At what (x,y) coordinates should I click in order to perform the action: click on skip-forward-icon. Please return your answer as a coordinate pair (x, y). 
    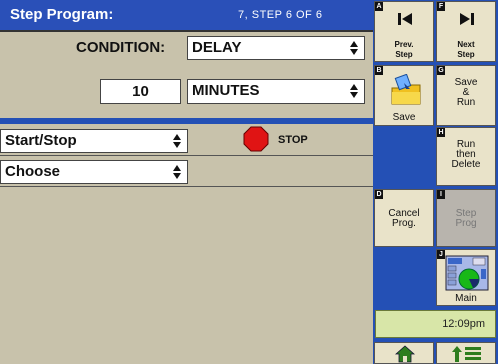
    Looking at the image, I should click on (467, 20).